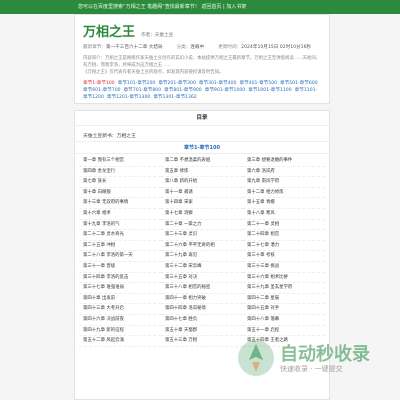 This screenshot has width=400, height=400. What do you see at coordinates (284, 246) in the screenshot?
I see `chapter-link: 第二十七章 潜力` at bounding box center [284, 246].